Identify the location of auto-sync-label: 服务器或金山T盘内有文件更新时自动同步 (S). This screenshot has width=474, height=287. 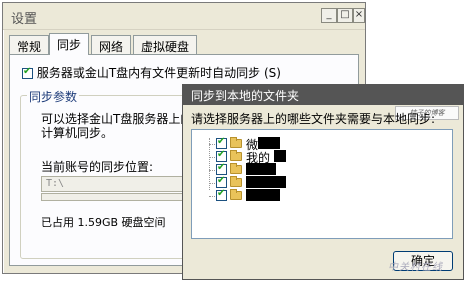
(158, 73).